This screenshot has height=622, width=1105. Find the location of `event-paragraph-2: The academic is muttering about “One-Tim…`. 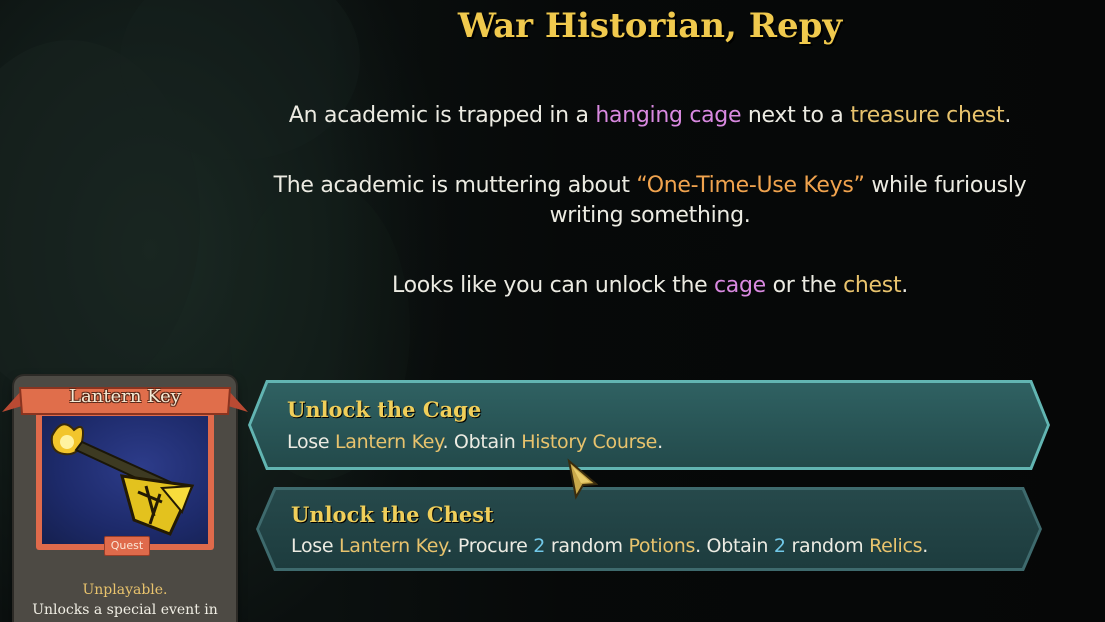

event-paragraph-2: The academic is muttering about “One-Tim… is located at coordinates (650, 200).